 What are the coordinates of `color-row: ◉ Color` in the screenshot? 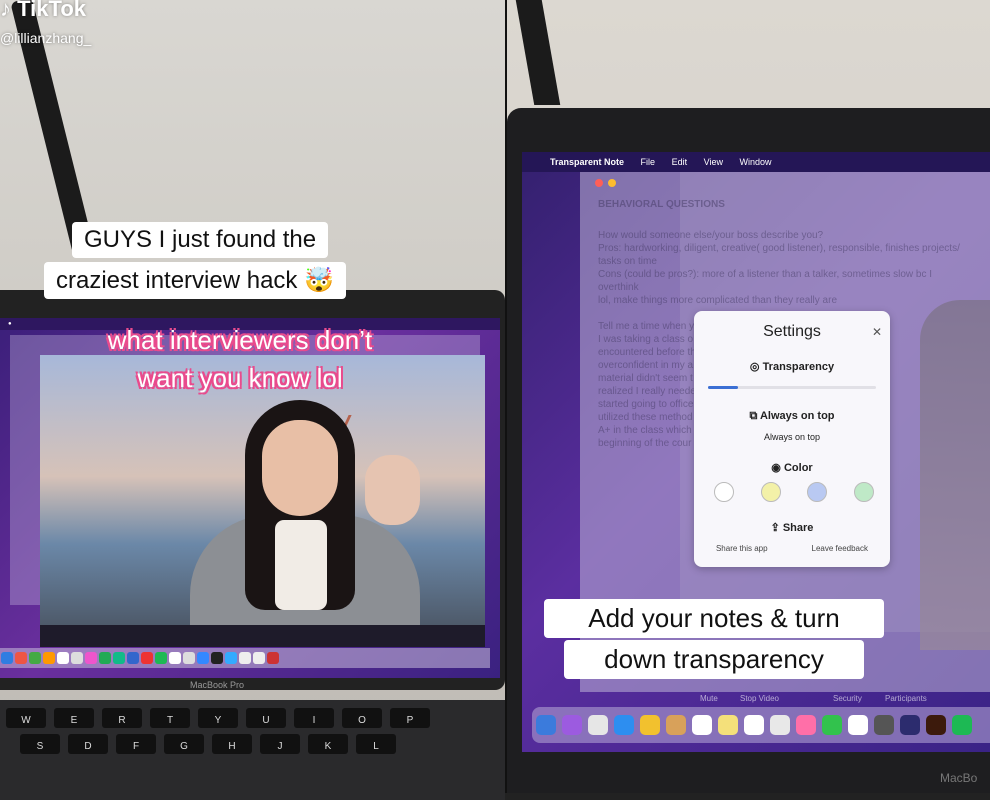 It's located at (792, 467).